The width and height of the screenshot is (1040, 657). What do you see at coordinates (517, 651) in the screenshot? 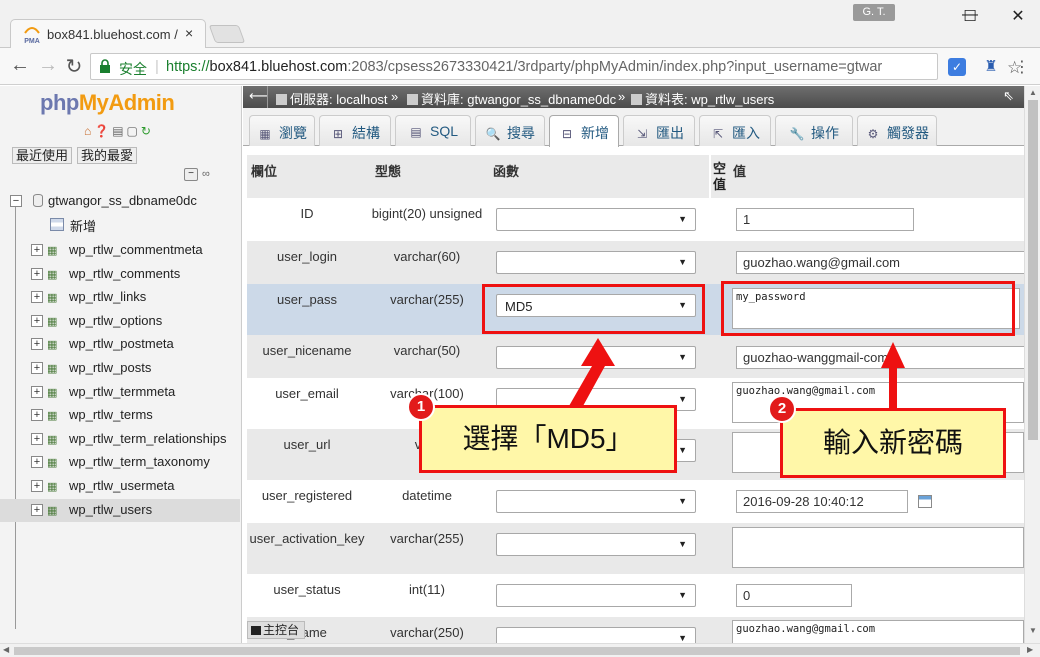
I see `hscroll-thumb` at bounding box center [517, 651].